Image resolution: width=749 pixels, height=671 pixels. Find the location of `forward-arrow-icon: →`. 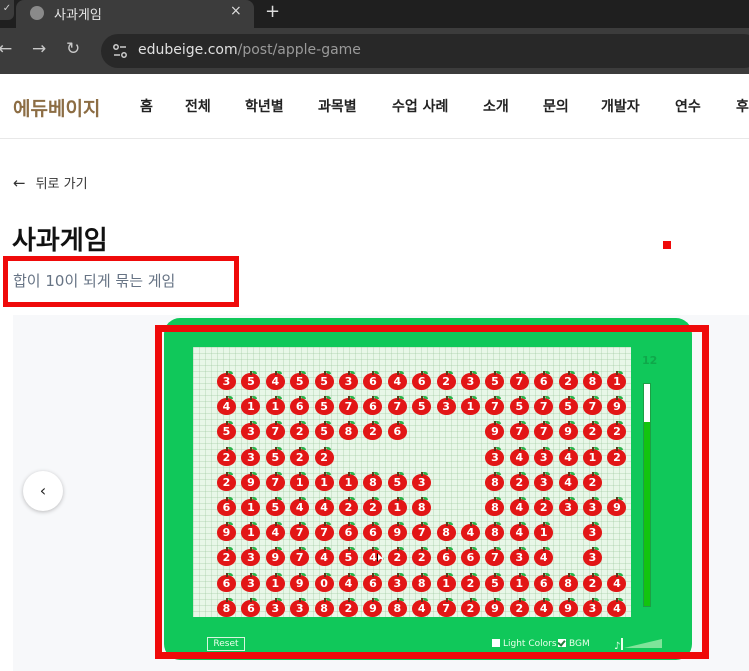

forward-arrow-icon: → is located at coordinates (39, 49).